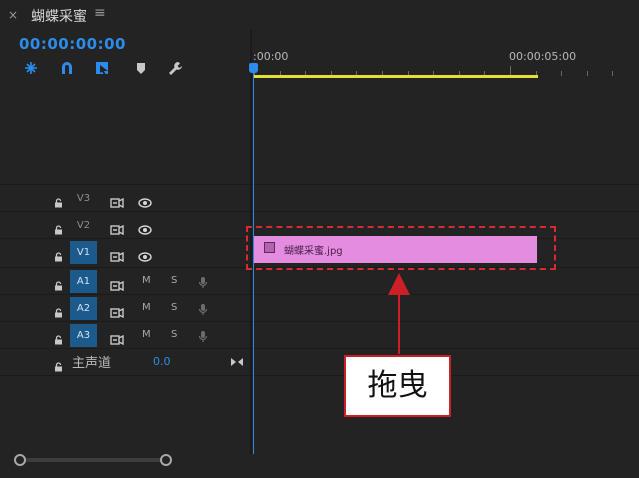  What do you see at coordinates (31, 68) in the screenshot?
I see `nest-sequence-icon` at bounding box center [31, 68].